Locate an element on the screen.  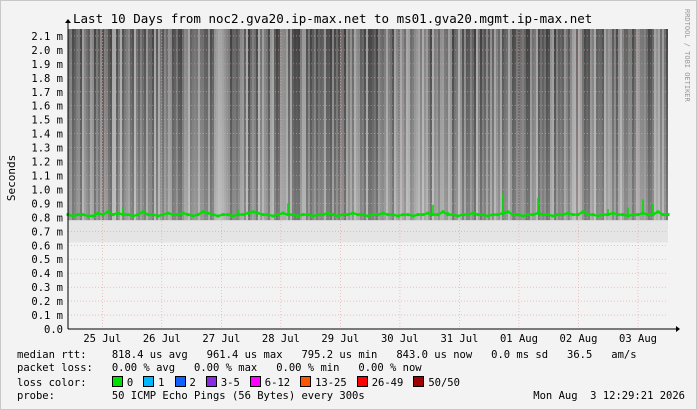
x-tick-label: 27 Jul is located at coordinates (221, 339).